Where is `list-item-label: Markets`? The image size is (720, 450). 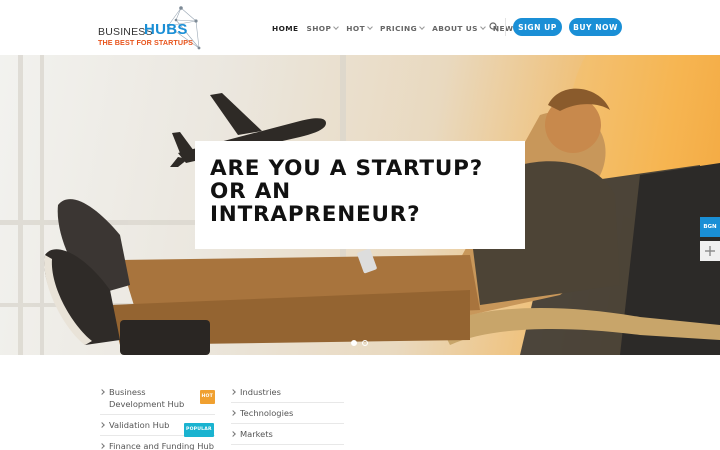 list-item-label: Markets is located at coordinates (256, 434).